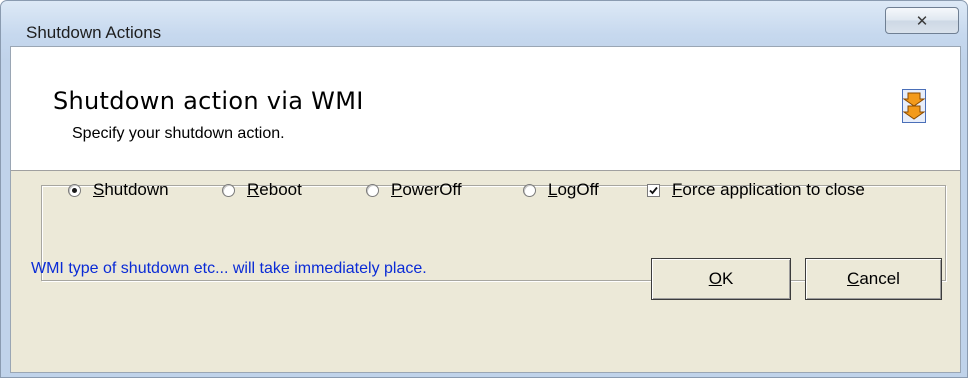 Image resolution: width=970 pixels, height=381 pixels. Describe the element at coordinates (74, 190) in the screenshot. I see `shutdown-radio` at that location.